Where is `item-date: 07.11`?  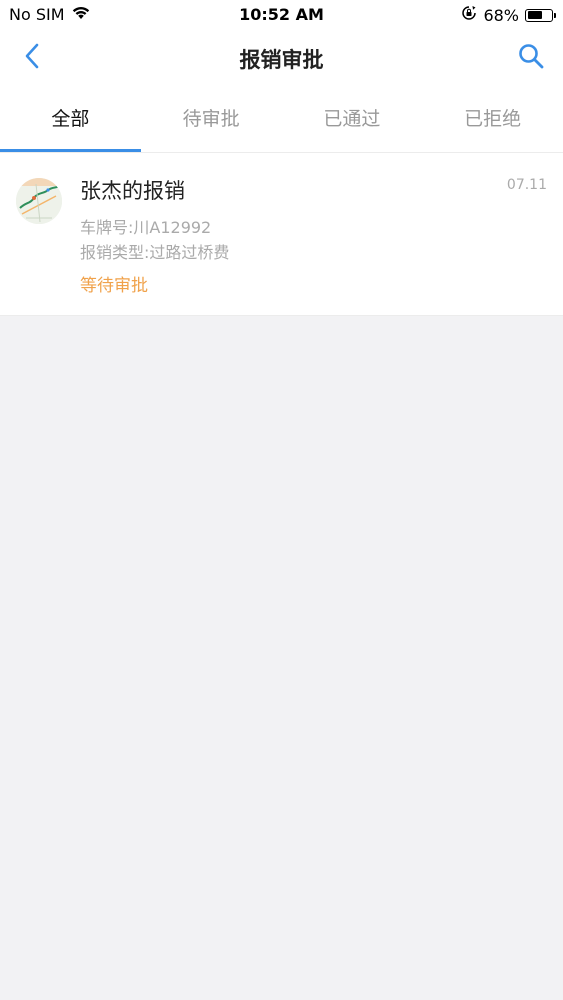 item-date: 07.11 is located at coordinates (526, 185).